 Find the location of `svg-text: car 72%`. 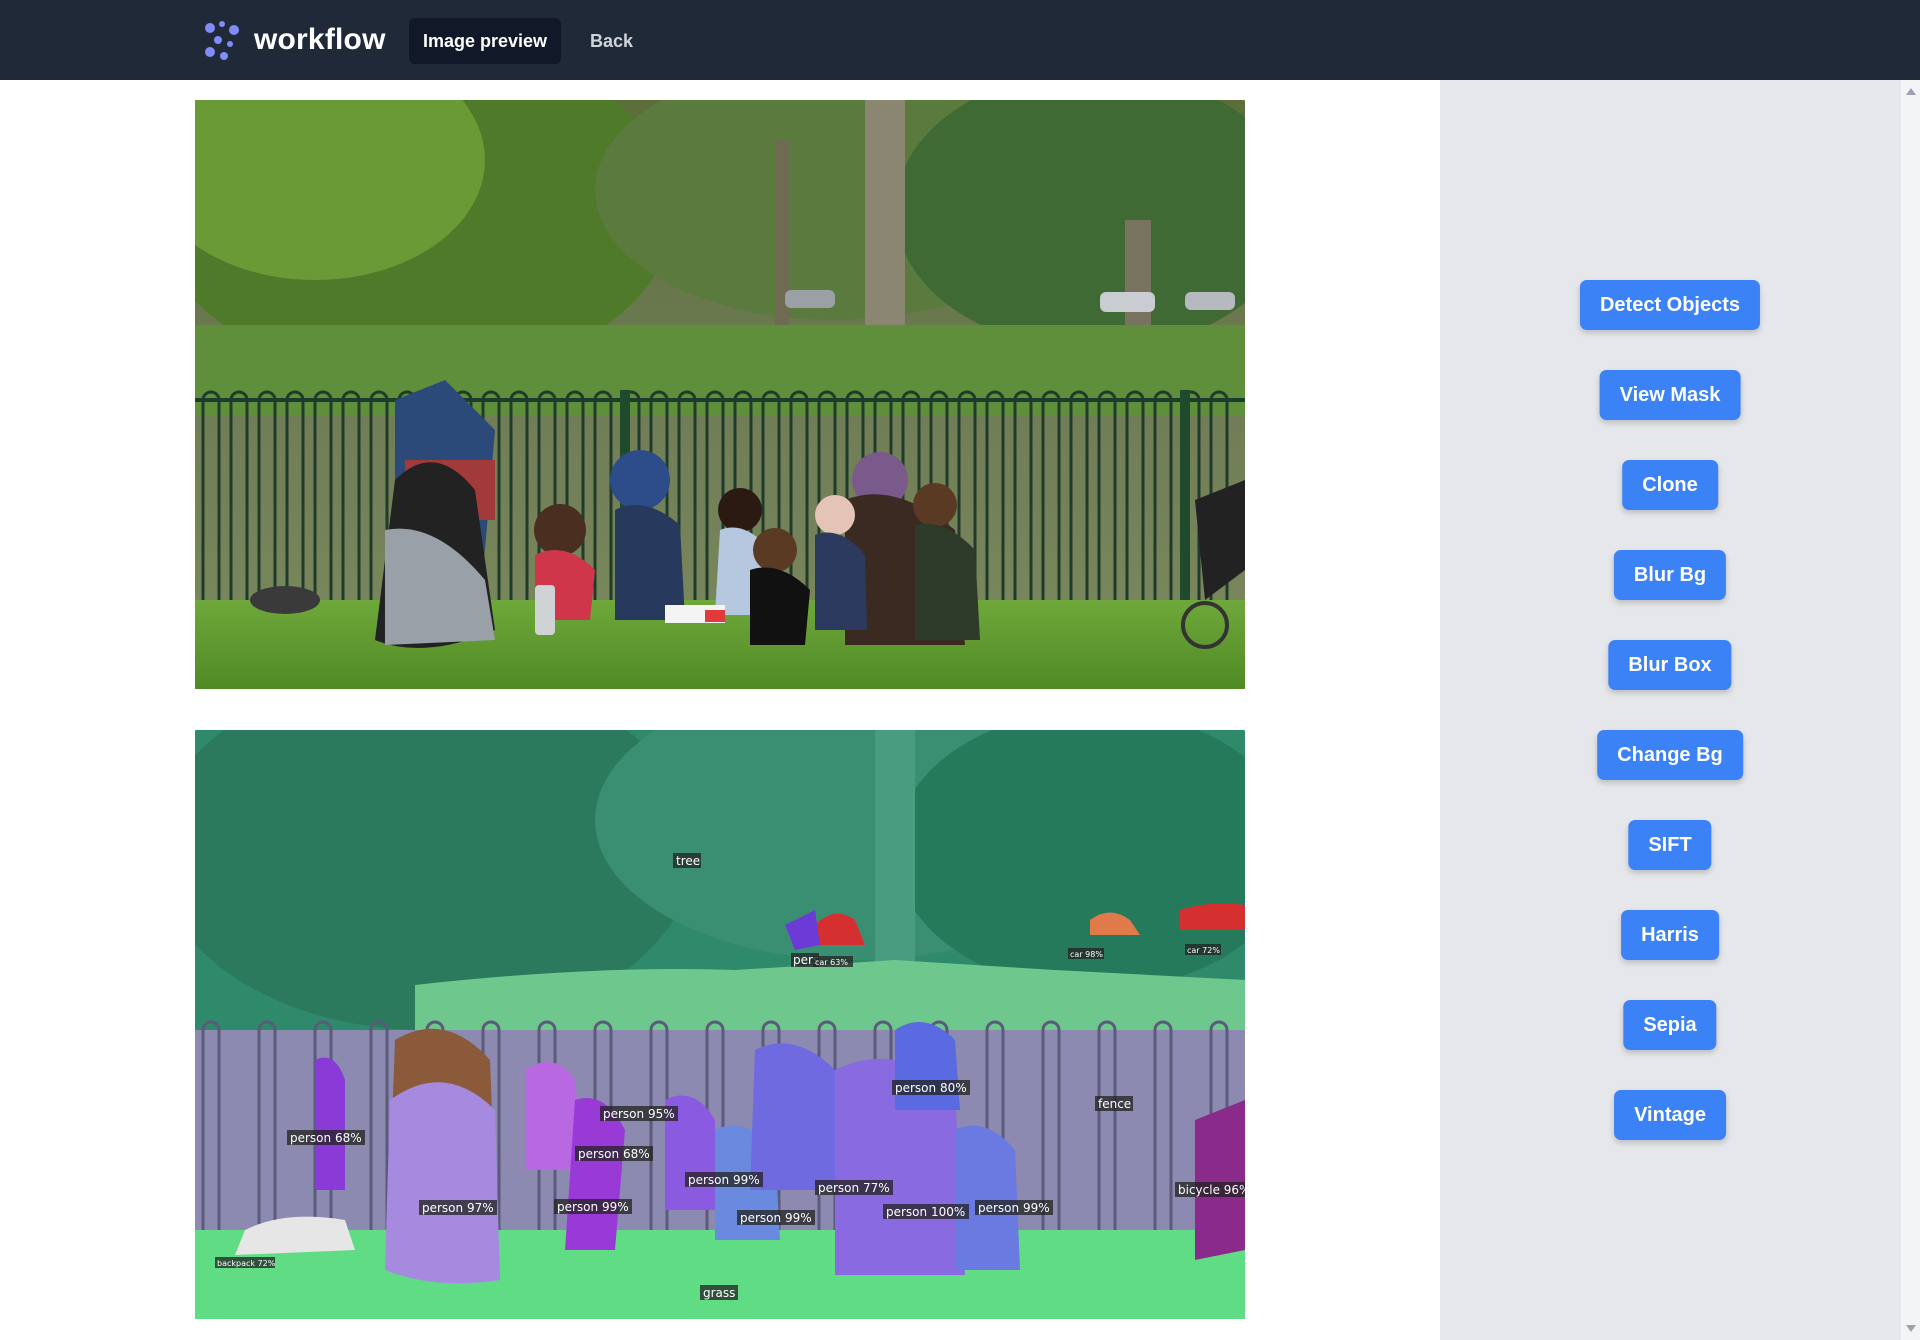

svg-text: car 72% is located at coordinates (1203, 950).